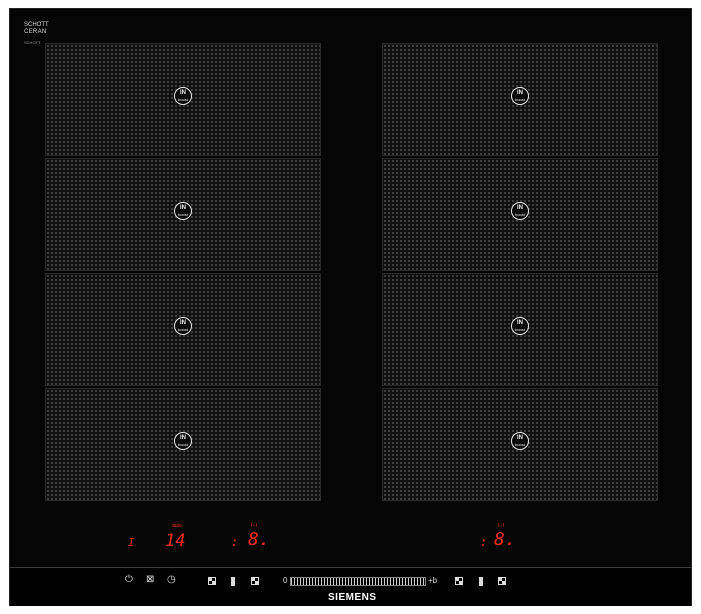 The width and height of the screenshot is (701, 614). What do you see at coordinates (212, 581) in the screenshot?
I see `zone-combine-left-icon` at bounding box center [212, 581].